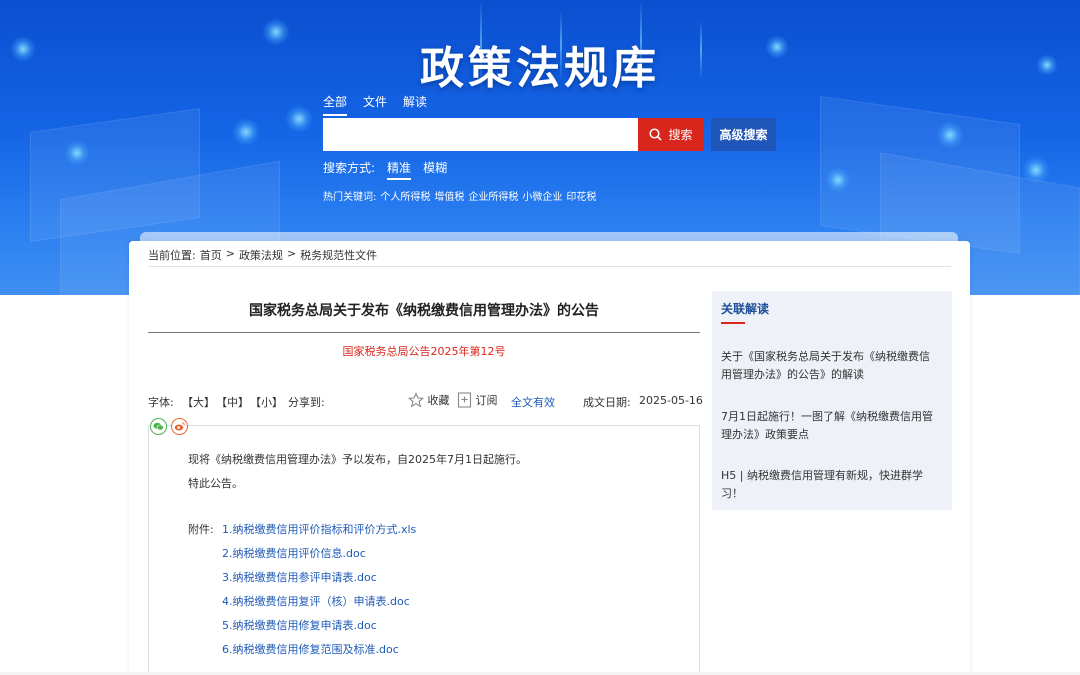 Image resolution: width=1080 pixels, height=675 pixels. I want to click on breadcrumb-current: 税务规范性文件, so click(338, 256).